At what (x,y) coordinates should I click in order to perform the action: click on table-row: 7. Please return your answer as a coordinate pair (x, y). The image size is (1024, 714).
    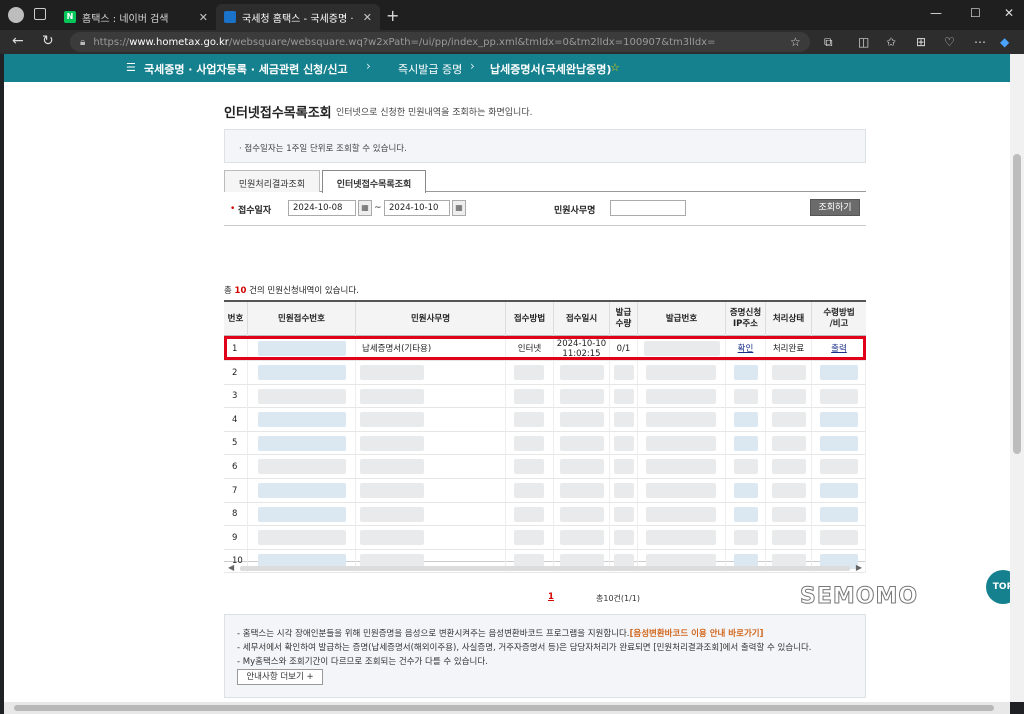
    Looking at the image, I should click on (545, 491).